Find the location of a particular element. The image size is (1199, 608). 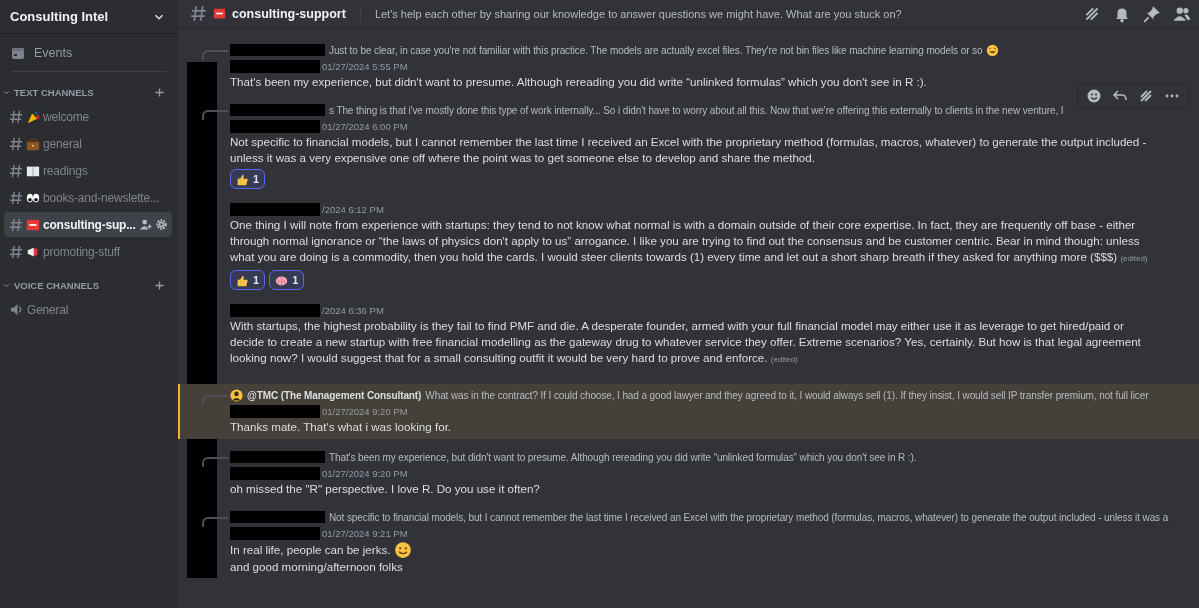

reply-preview: Not specific to financial models, but I cannot remember the last time I received an Excel with the proprietary method (formulas, macros, whatever) to generate the output included - unless it was a is located at coordinates (749, 517).